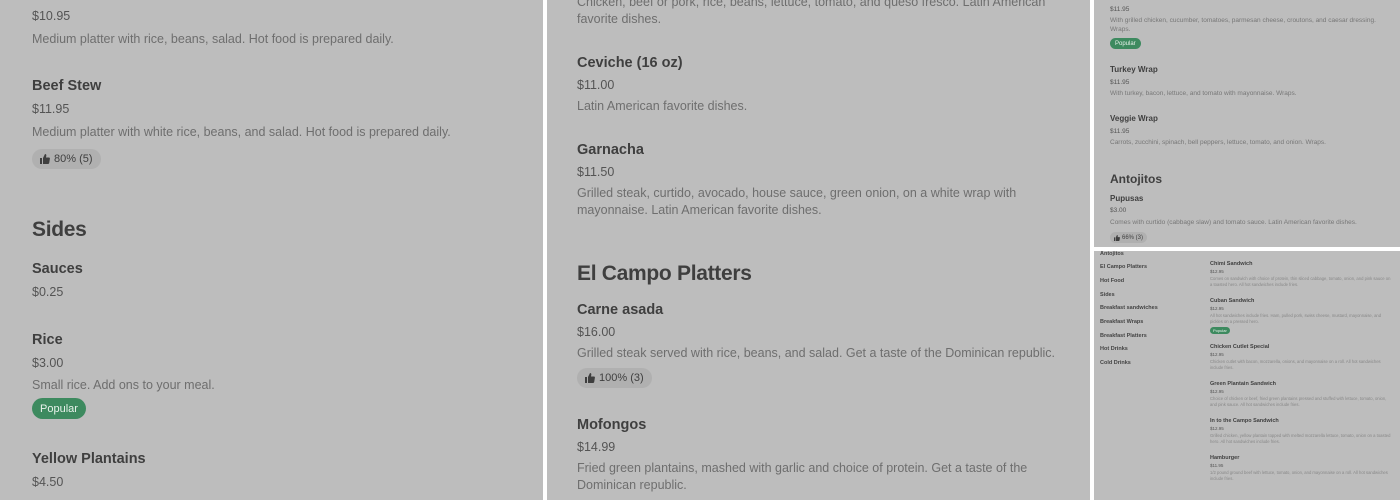 The image size is (1400, 500). Describe the element at coordinates (1134, 69) in the screenshot. I see `item-name: Turkey Wrap` at that location.